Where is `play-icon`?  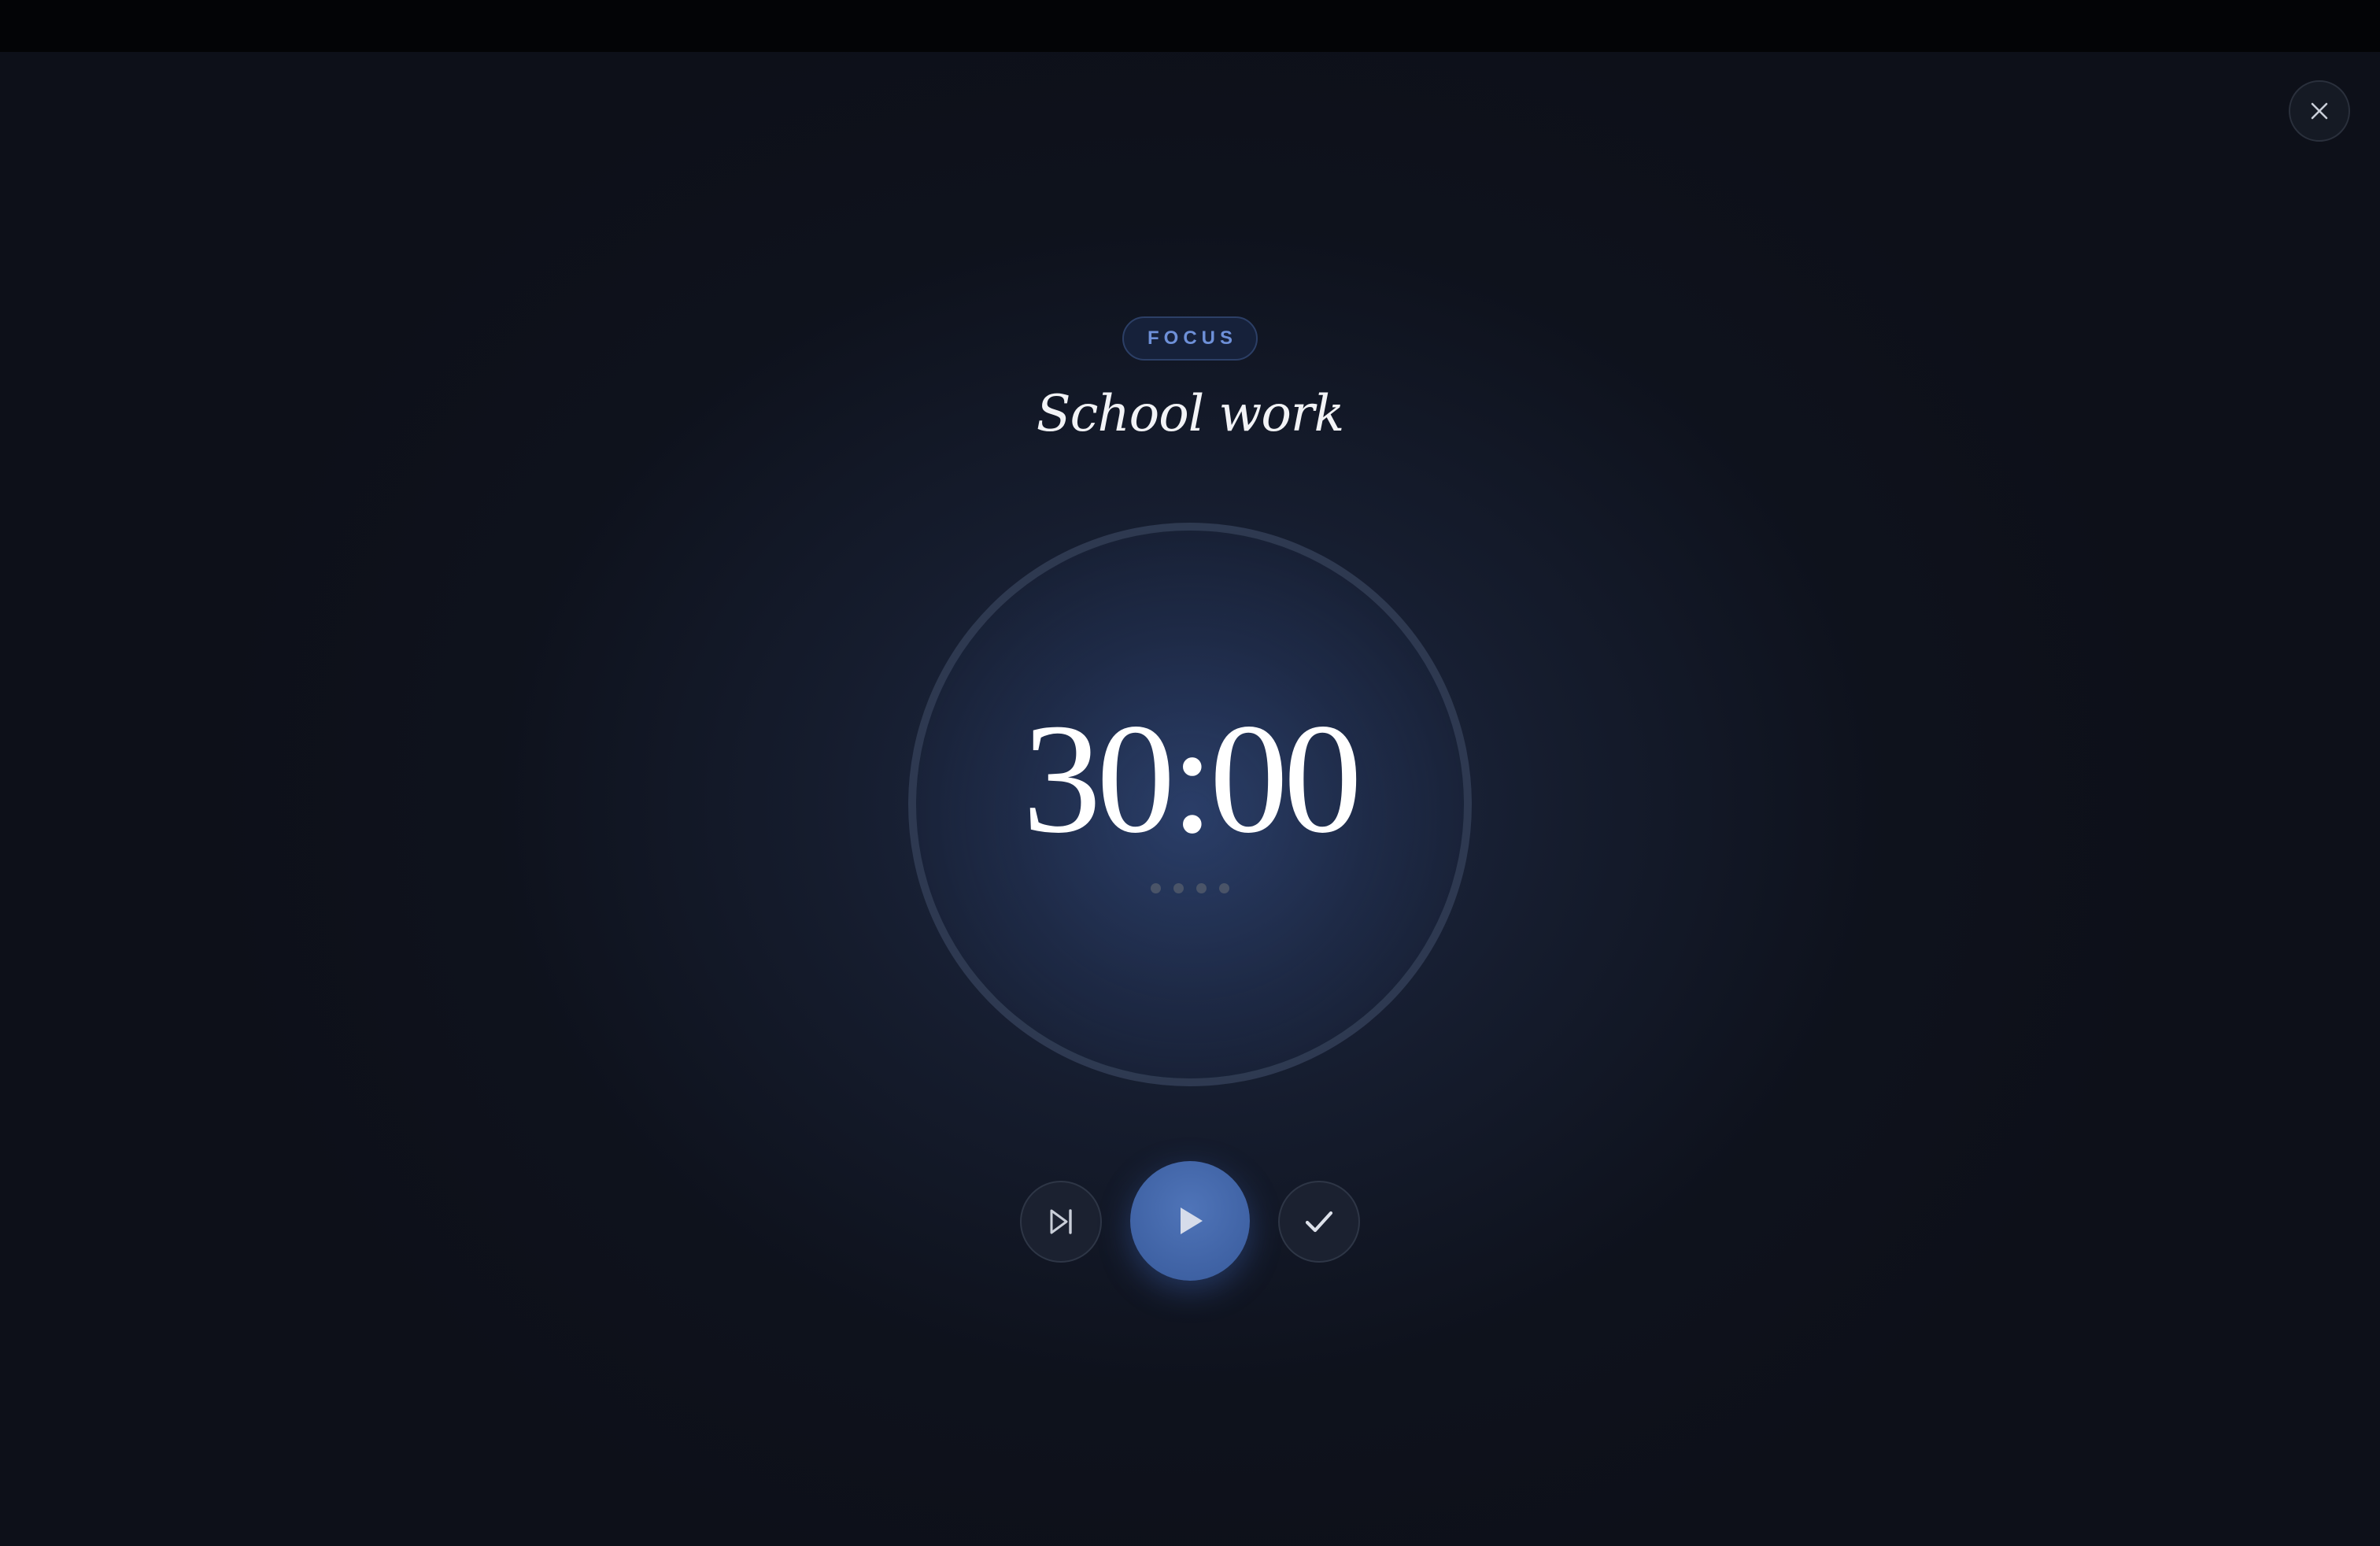
play-icon is located at coordinates (1192, 1221).